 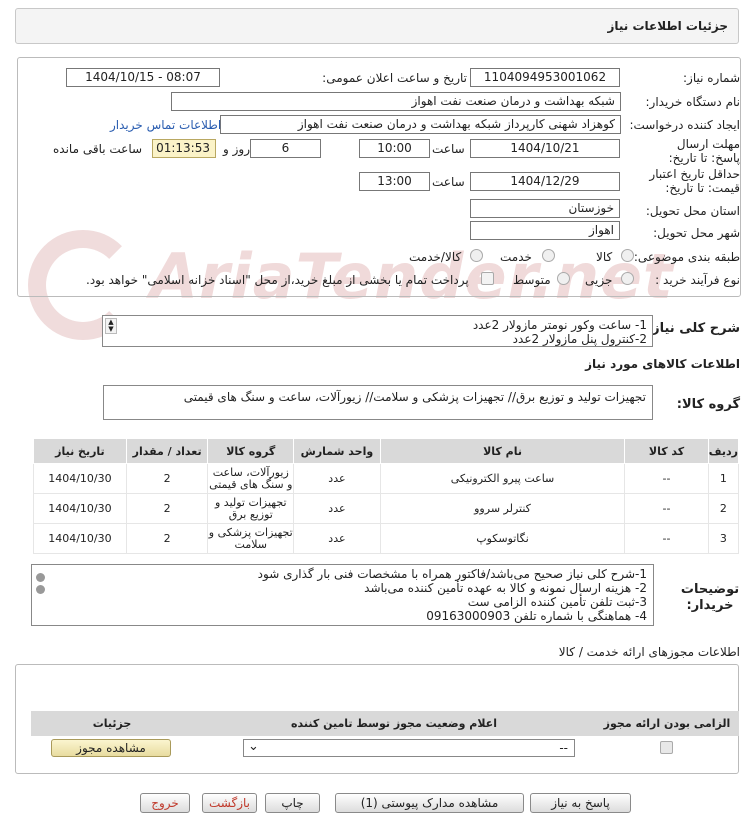 What do you see at coordinates (98, 149) in the screenshot?
I see `remaining-label: ساعت باقی مانده` at bounding box center [98, 149].